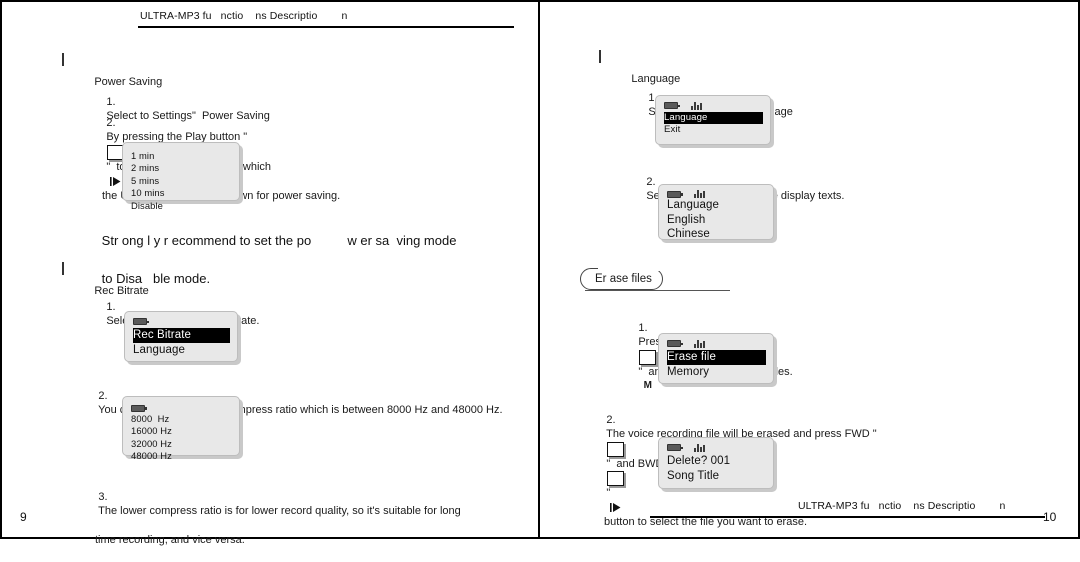  What do you see at coordinates (699, 461) in the screenshot?
I see `lcd-row: Delete? 001` at bounding box center [699, 461].